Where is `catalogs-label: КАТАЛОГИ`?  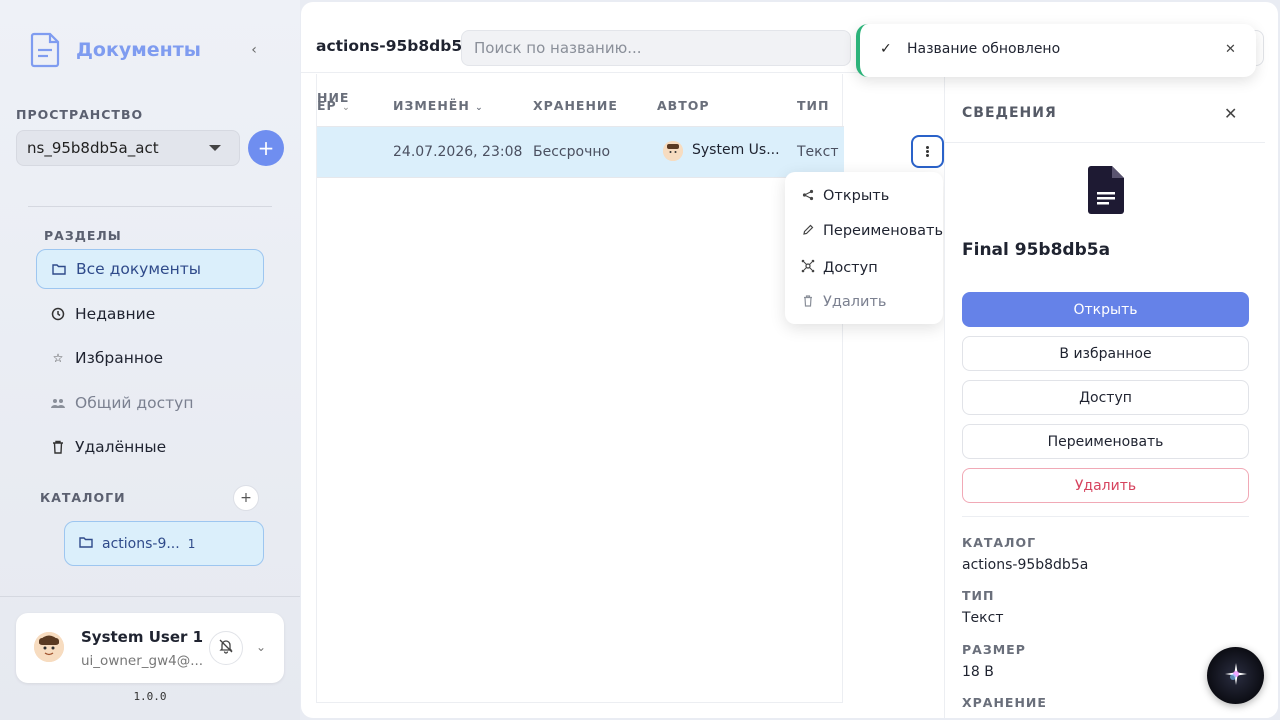 catalogs-label: КАТАЛОГИ is located at coordinates (83, 497).